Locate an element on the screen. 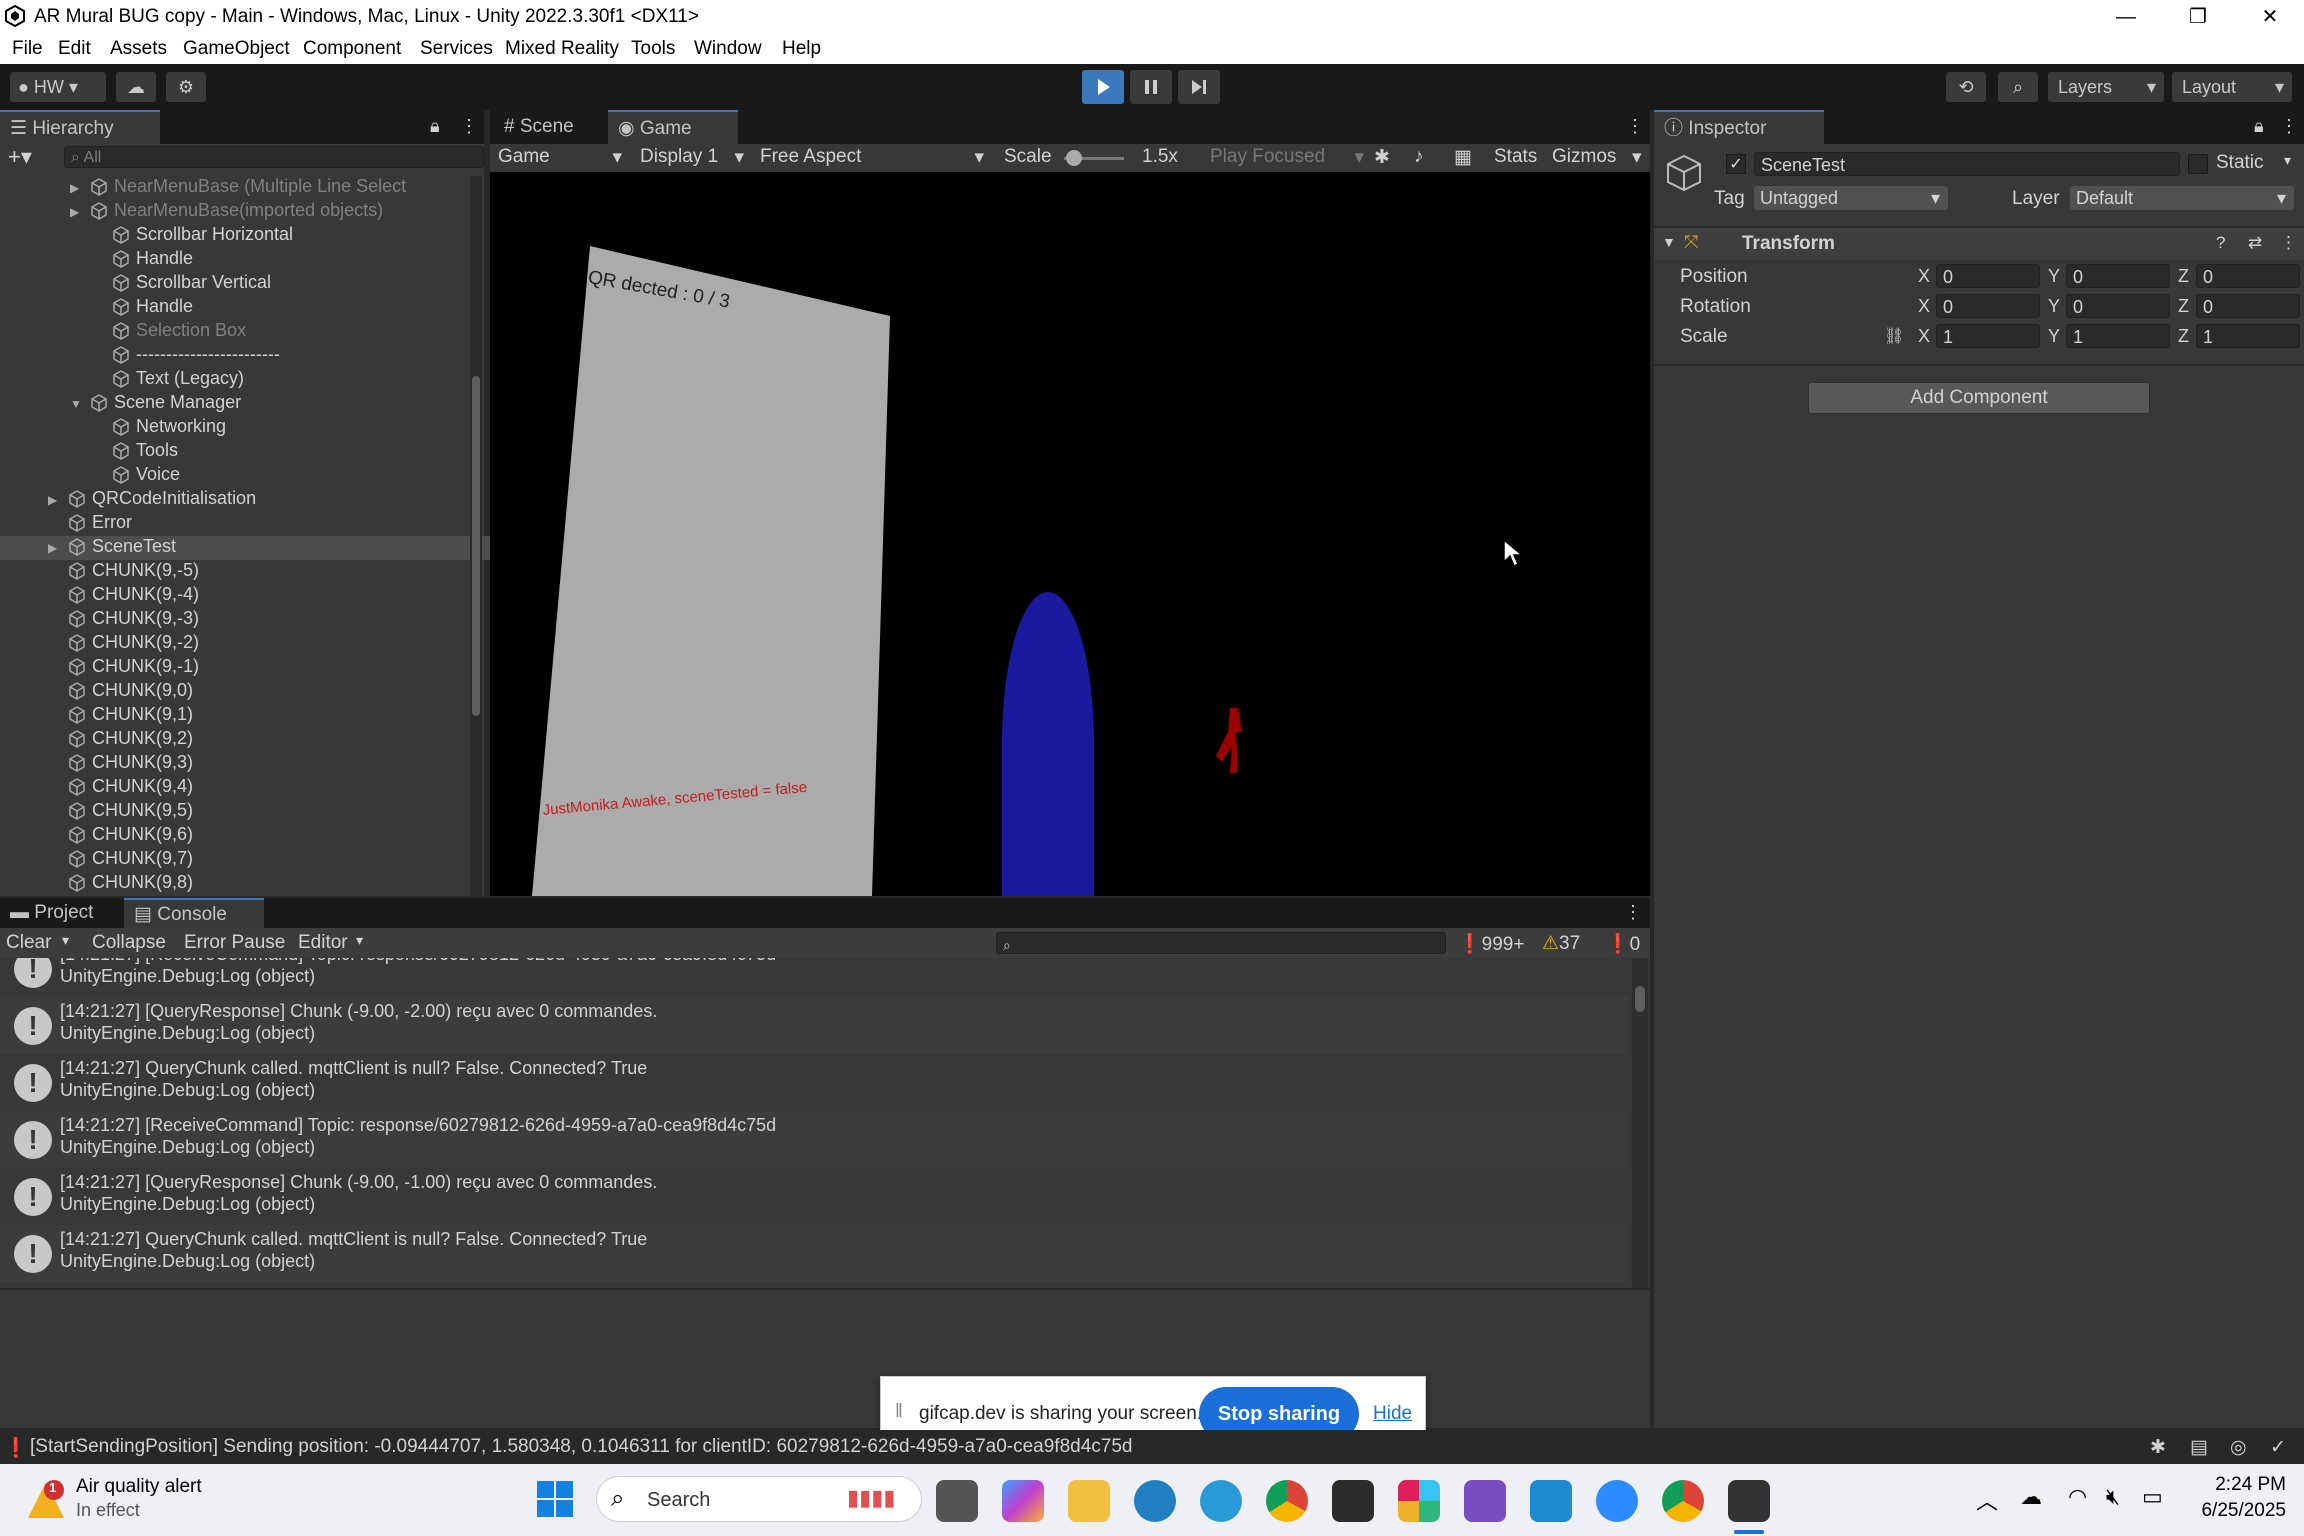  hierarchy-item: CHUNK(9,3) is located at coordinates (267, 764).